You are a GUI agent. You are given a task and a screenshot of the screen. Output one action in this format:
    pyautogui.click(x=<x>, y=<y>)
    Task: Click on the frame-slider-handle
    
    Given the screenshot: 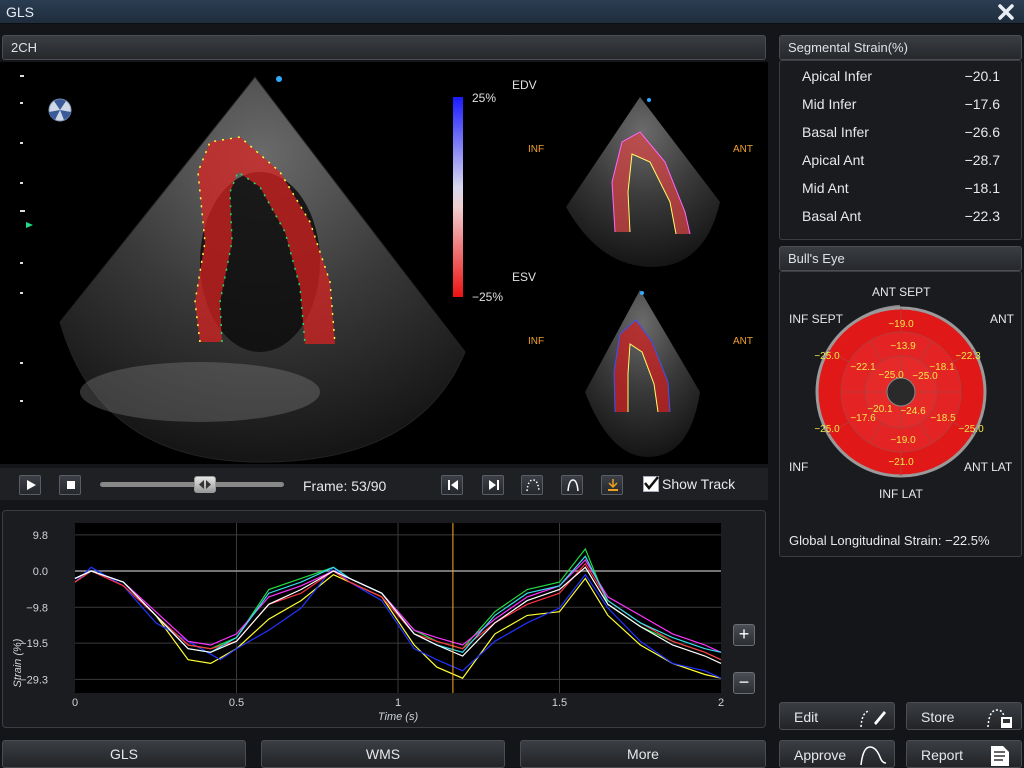 What is the action you would take?
    pyautogui.click(x=205, y=484)
    